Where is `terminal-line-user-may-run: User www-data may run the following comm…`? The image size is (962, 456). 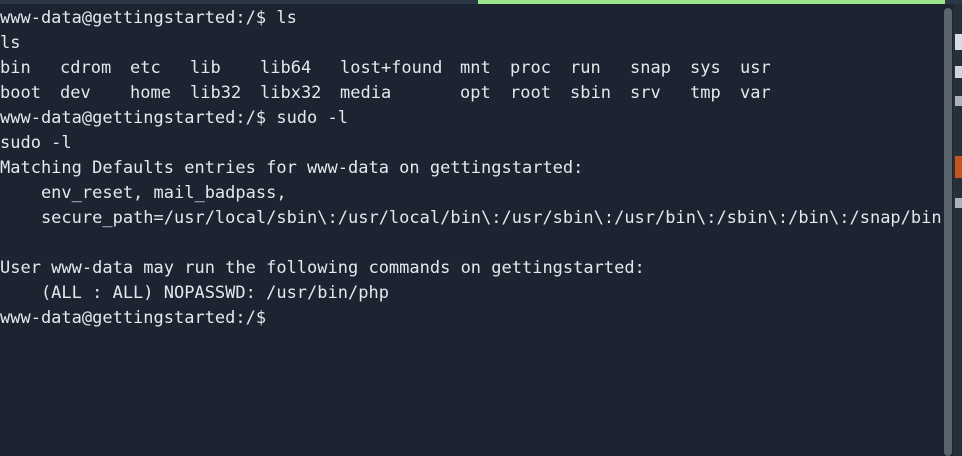 terminal-line-user-may-run: User www-data may run the following comm… is located at coordinates (322, 268).